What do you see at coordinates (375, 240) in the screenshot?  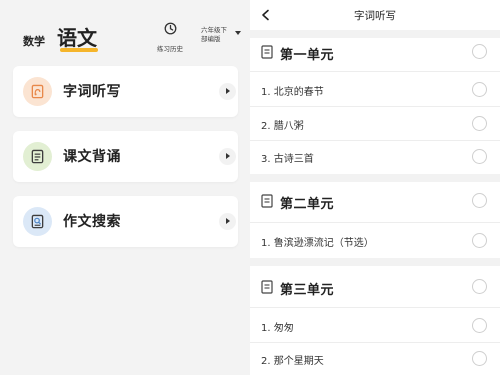 I see `lesson-item: 1. 鲁滨逊漂流记（节选）` at bounding box center [375, 240].